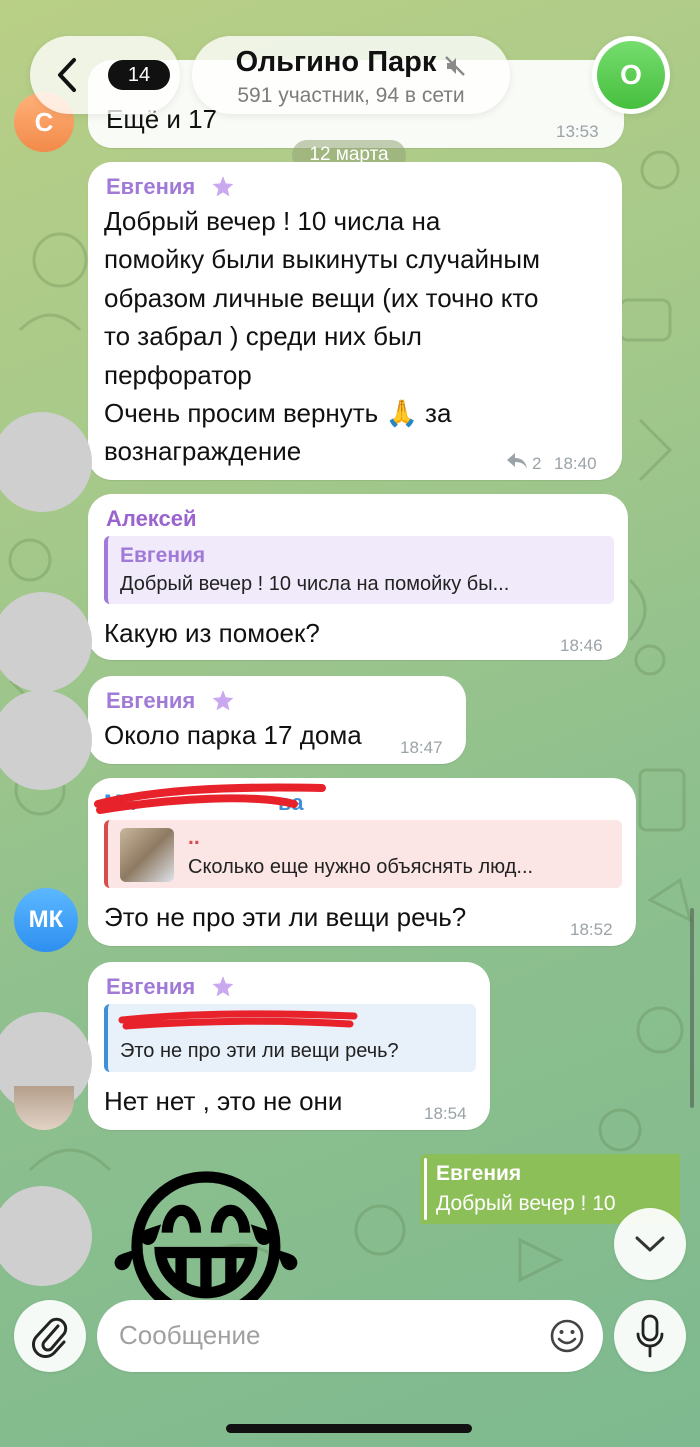  What do you see at coordinates (223, 1101) in the screenshot?
I see `message-text: Нет нет , это не они` at bounding box center [223, 1101].